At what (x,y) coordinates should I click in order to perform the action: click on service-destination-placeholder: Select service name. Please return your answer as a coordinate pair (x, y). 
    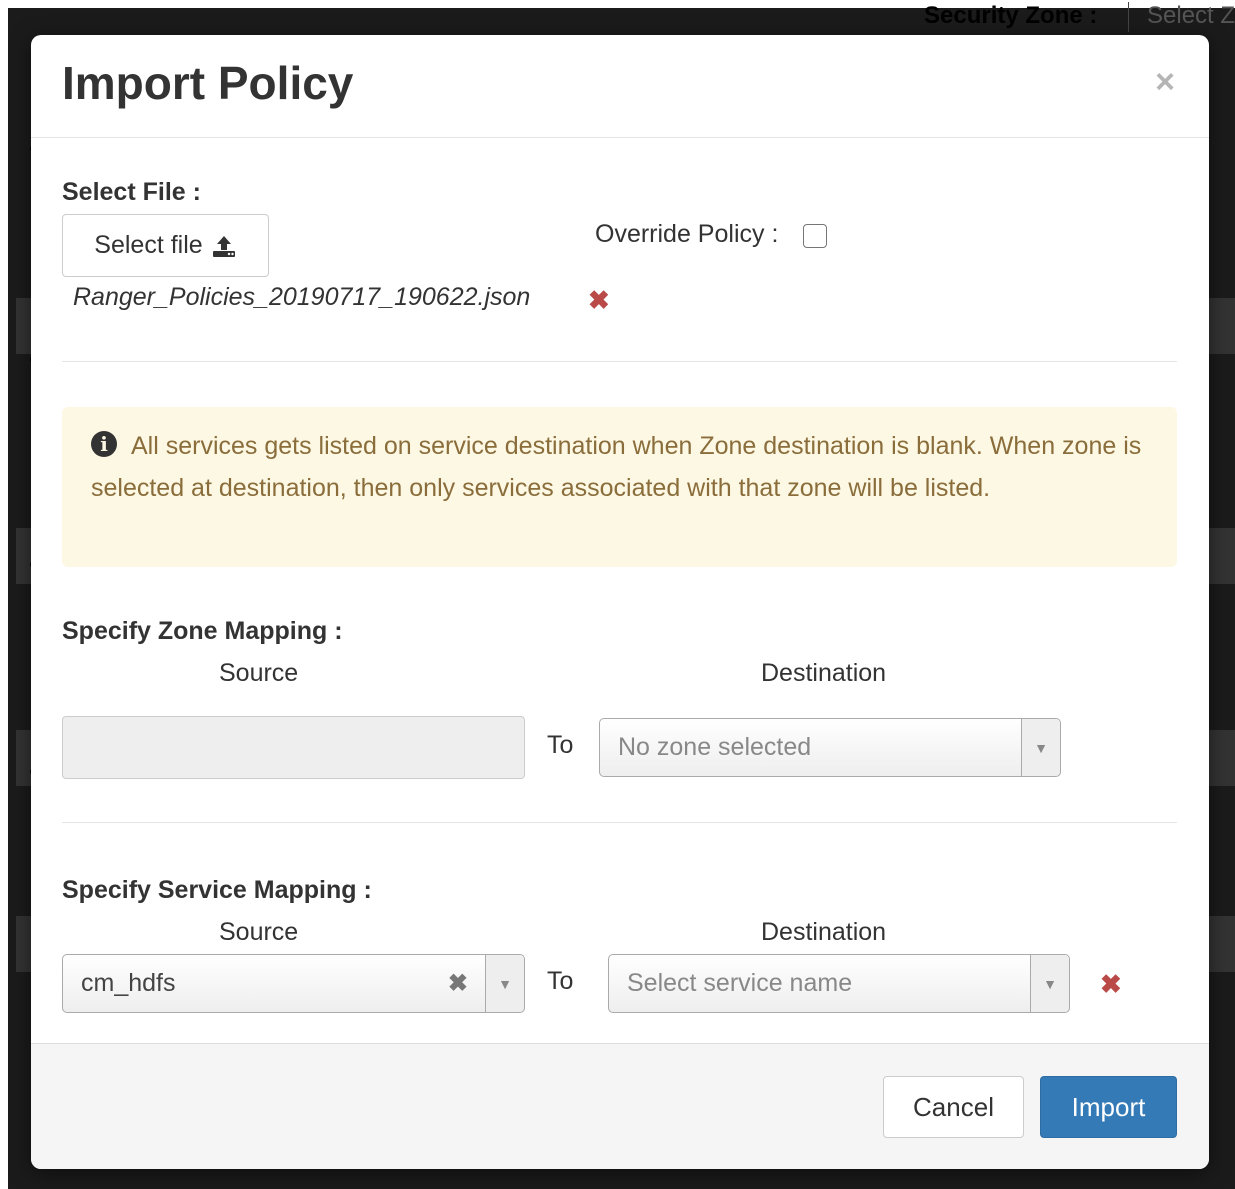
    Looking at the image, I should click on (740, 983).